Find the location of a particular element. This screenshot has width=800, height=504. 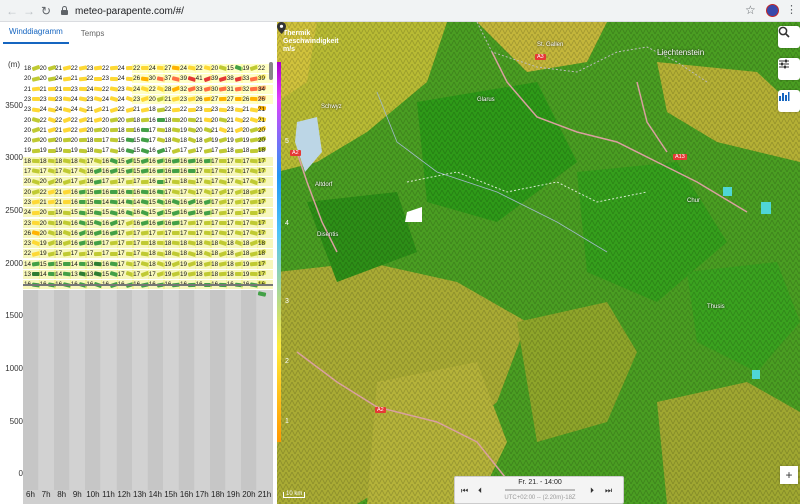

y-axis-label: 1500 is located at coordinates (14, 315).